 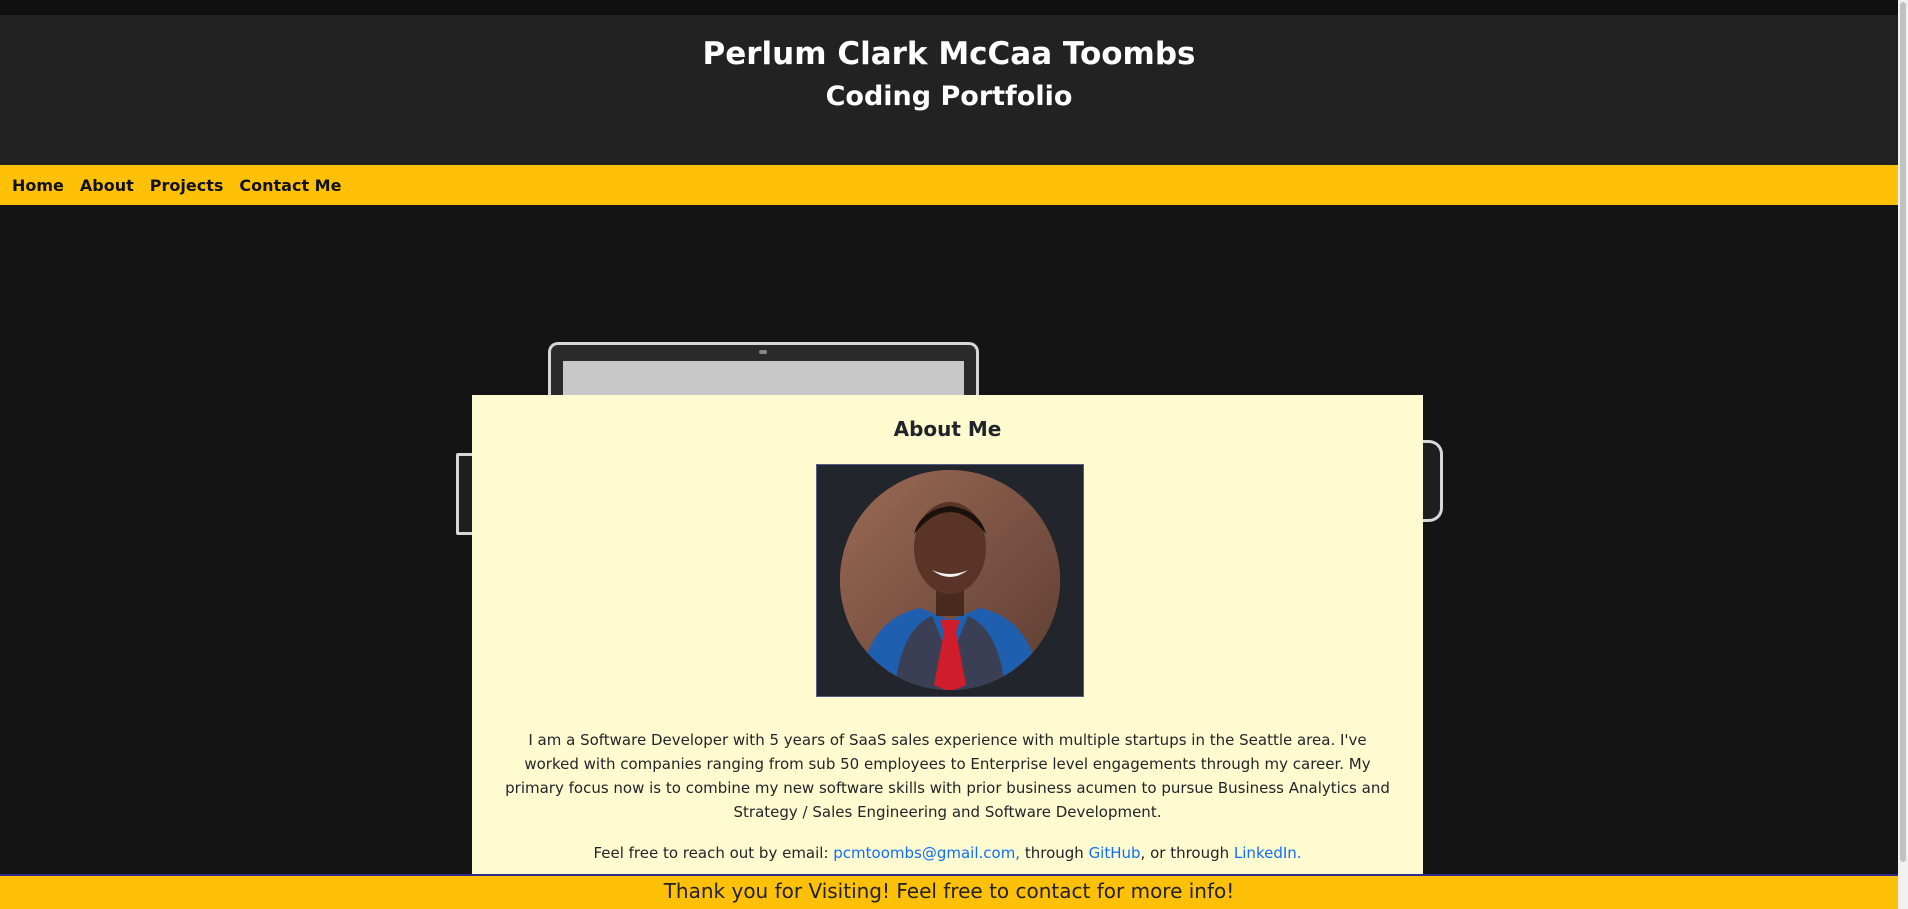 What do you see at coordinates (947, 429) in the screenshot?
I see `about-heading: About Me` at bounding box center [947, 429].